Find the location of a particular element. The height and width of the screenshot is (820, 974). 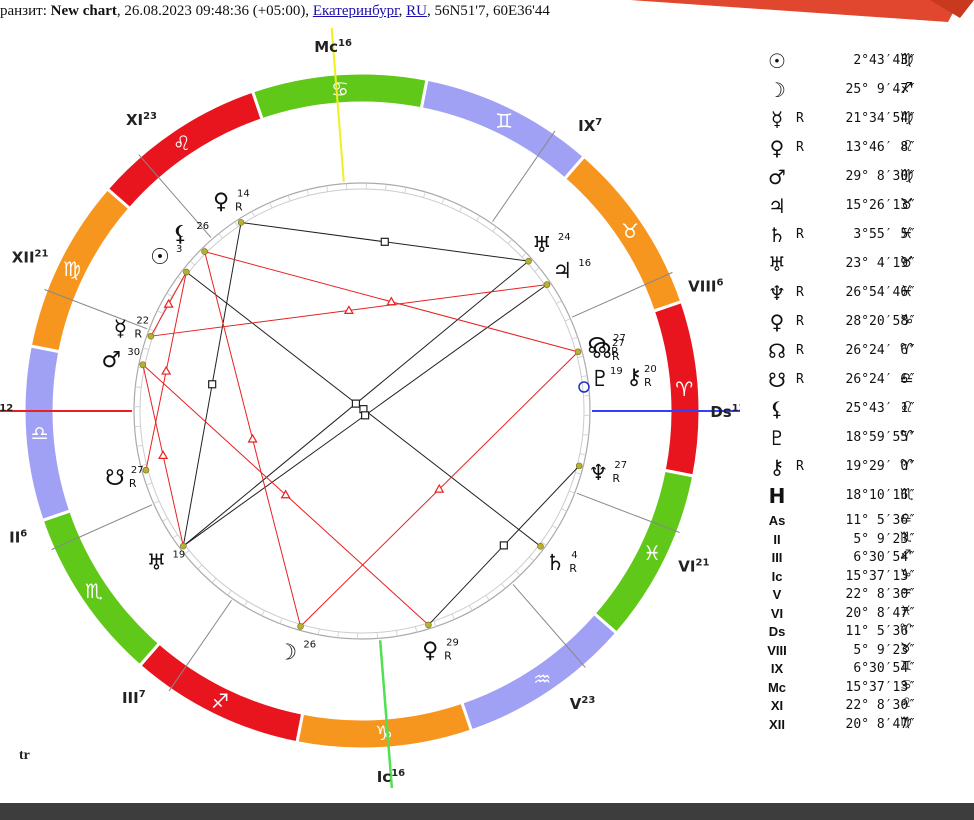

table-row: XI 22° 8′30″ ♌ is located at coordinates (867, 706).